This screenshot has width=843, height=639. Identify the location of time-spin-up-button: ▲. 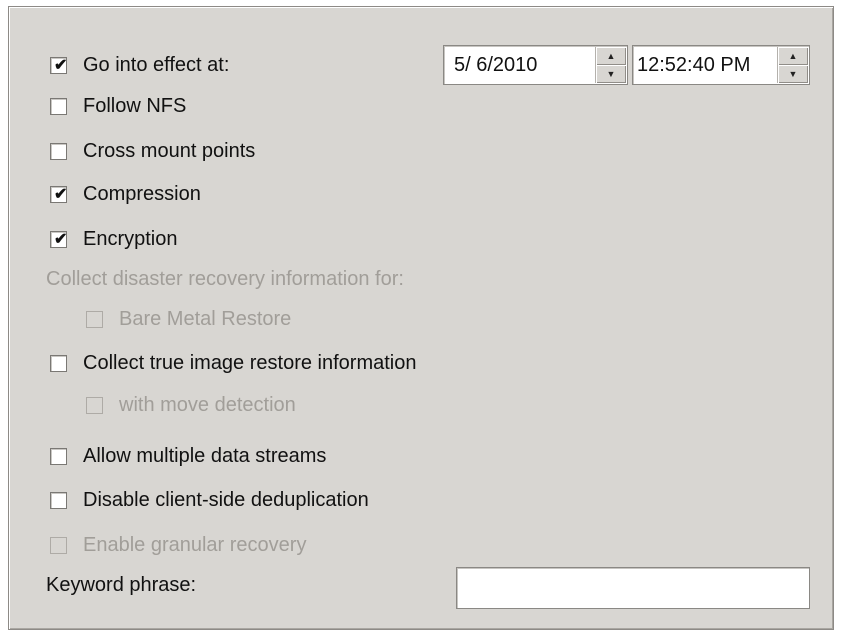
(793, 56).